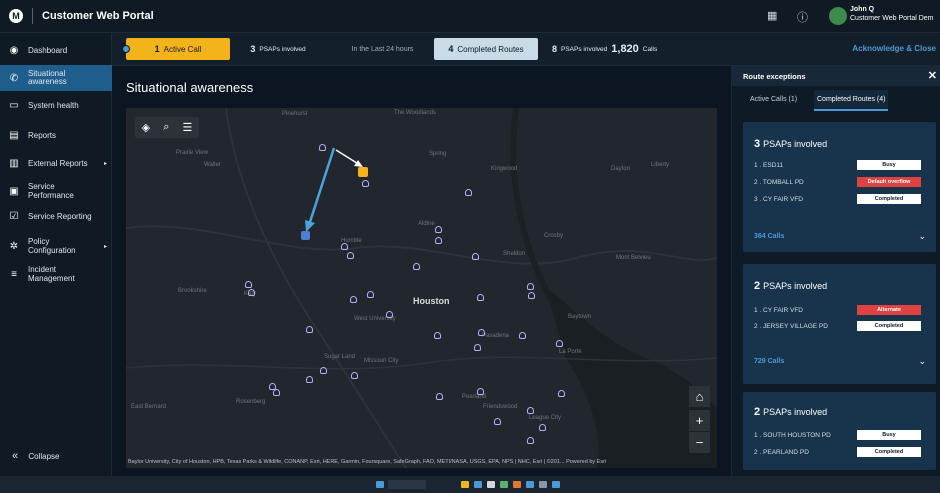 The image size is (940, 493). Describe the element at coordinates (14, 246) in the screenshot. I see `gear-icon: ✲` at that location.